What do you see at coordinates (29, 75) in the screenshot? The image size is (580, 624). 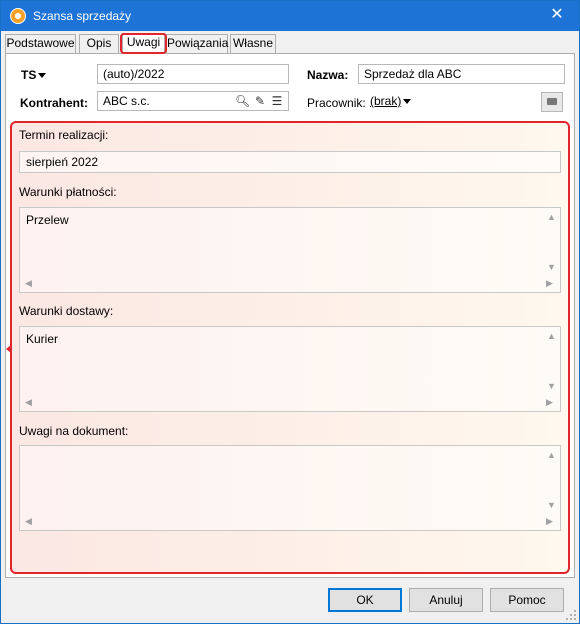 I see `ts-label: TS` at bounding box center [29, 75].